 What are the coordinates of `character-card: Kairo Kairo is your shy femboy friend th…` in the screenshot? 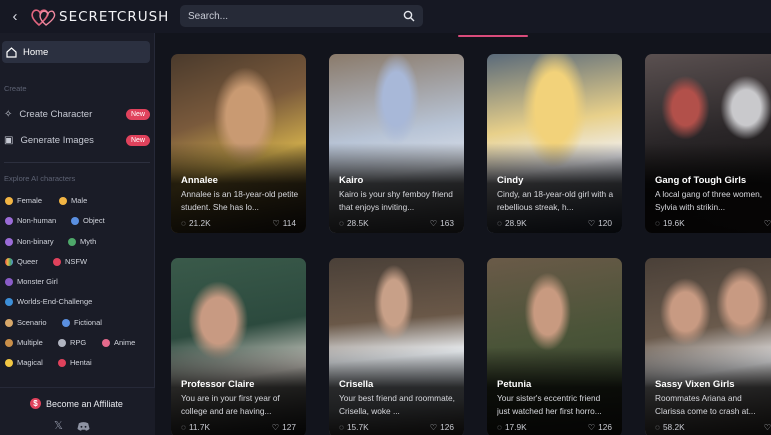 It's located at (396, 143).